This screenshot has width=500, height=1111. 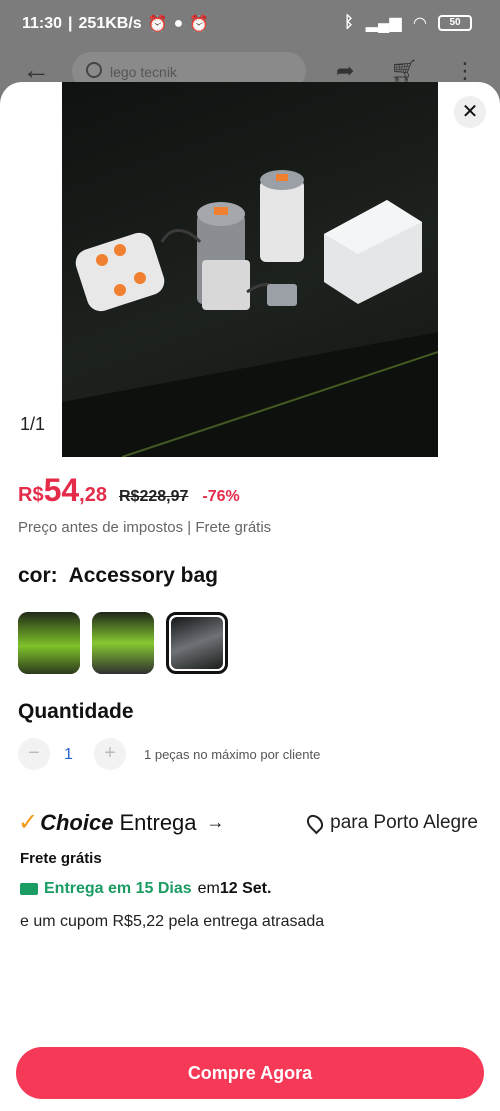 What do you see at coordinates (153, 496) in the screenshot?
I see `original-price: R$228,97` at bounding box center [153, 496].